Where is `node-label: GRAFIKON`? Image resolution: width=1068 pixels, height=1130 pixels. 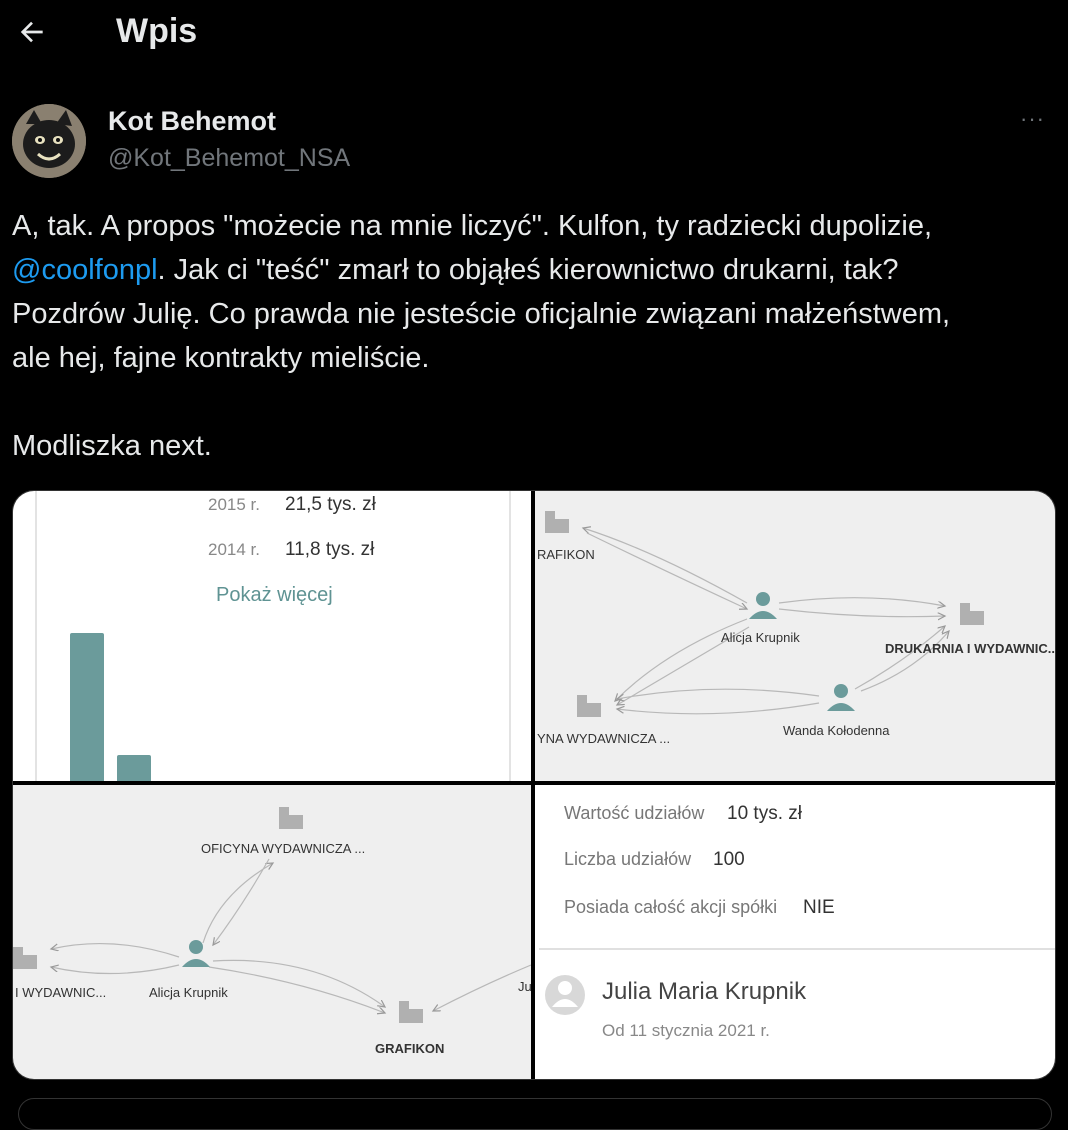
node-label: GRAFIKON is located at coordinates (409, 1048).